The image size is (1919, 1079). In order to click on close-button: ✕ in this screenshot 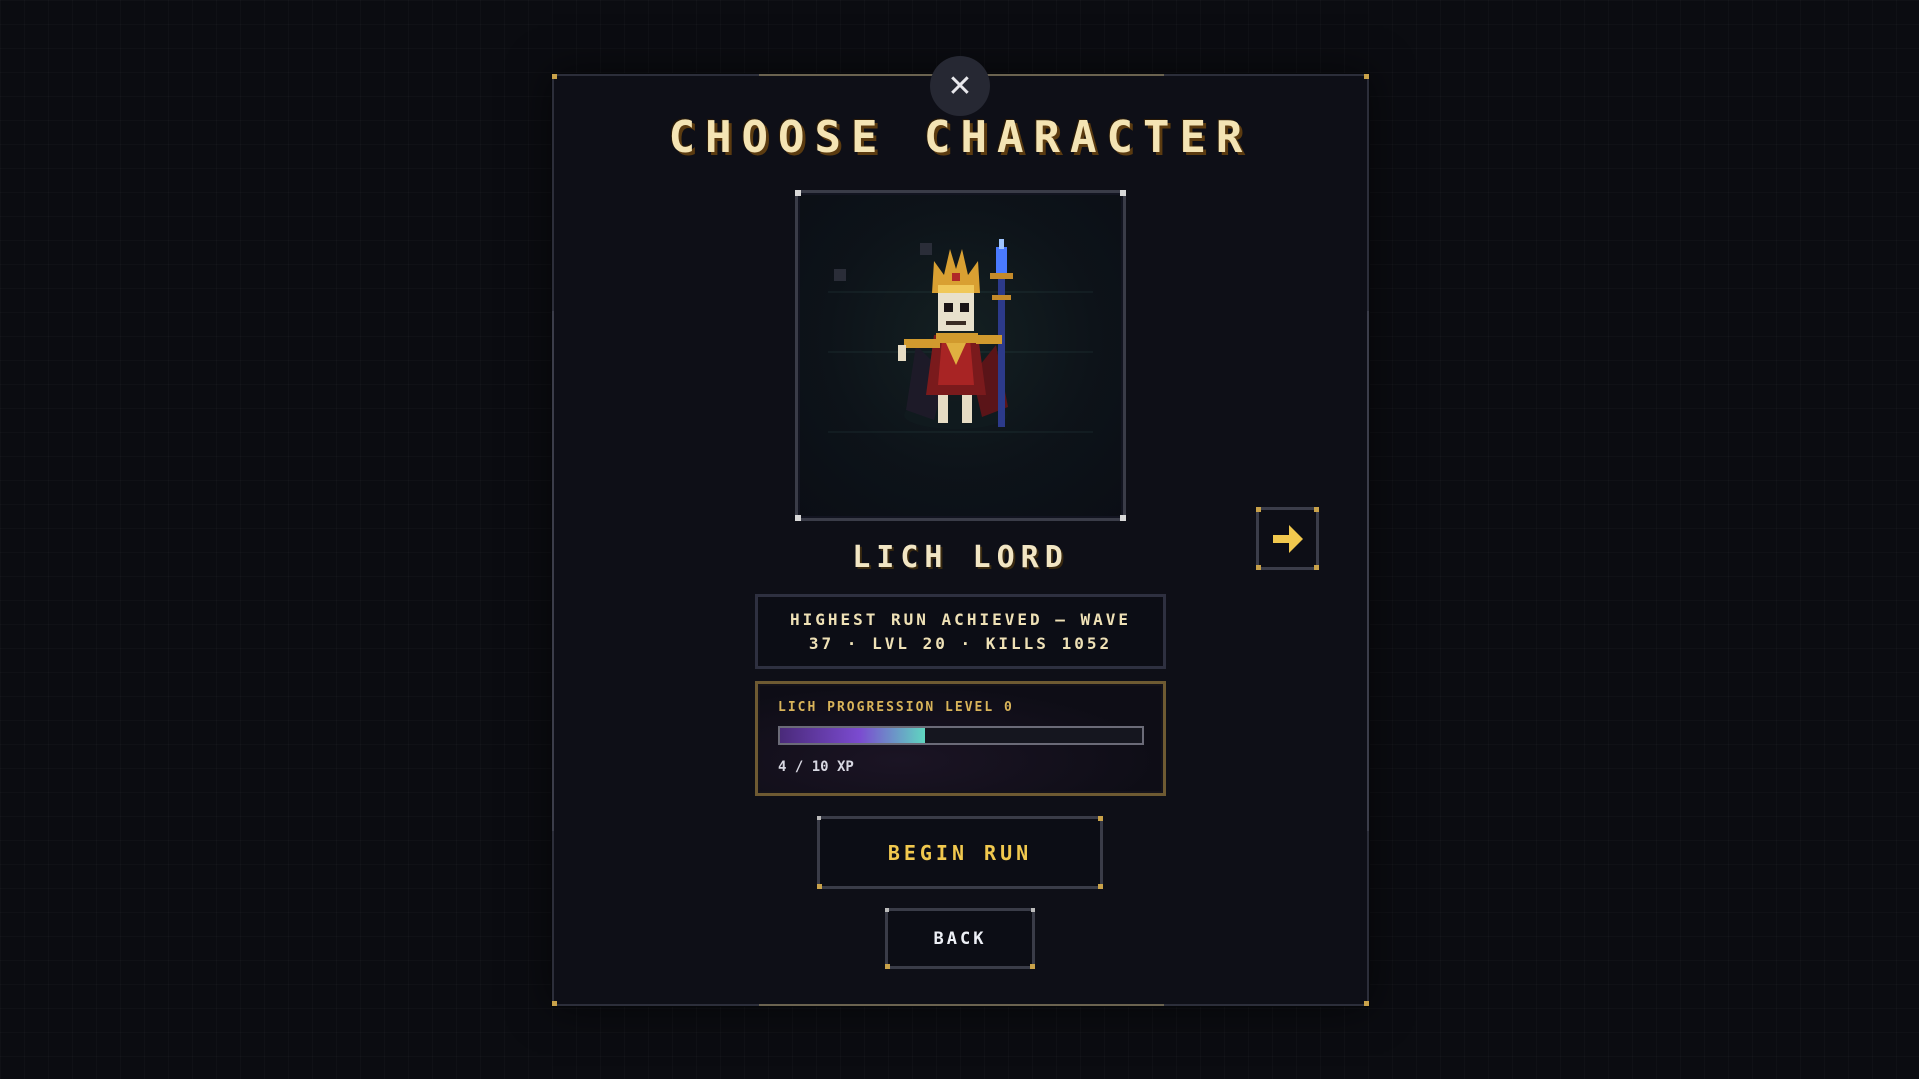, I will do `click(960, 86)`.